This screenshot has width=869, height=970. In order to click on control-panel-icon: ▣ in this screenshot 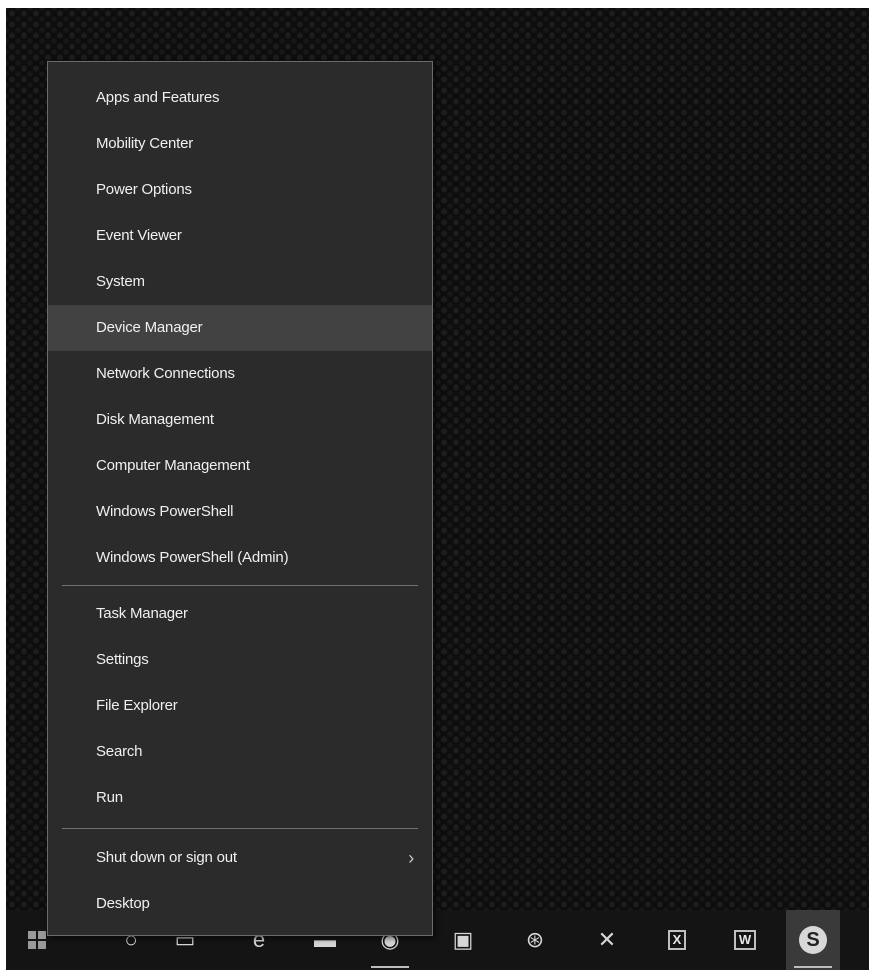, I will do `click(463, 940)`.